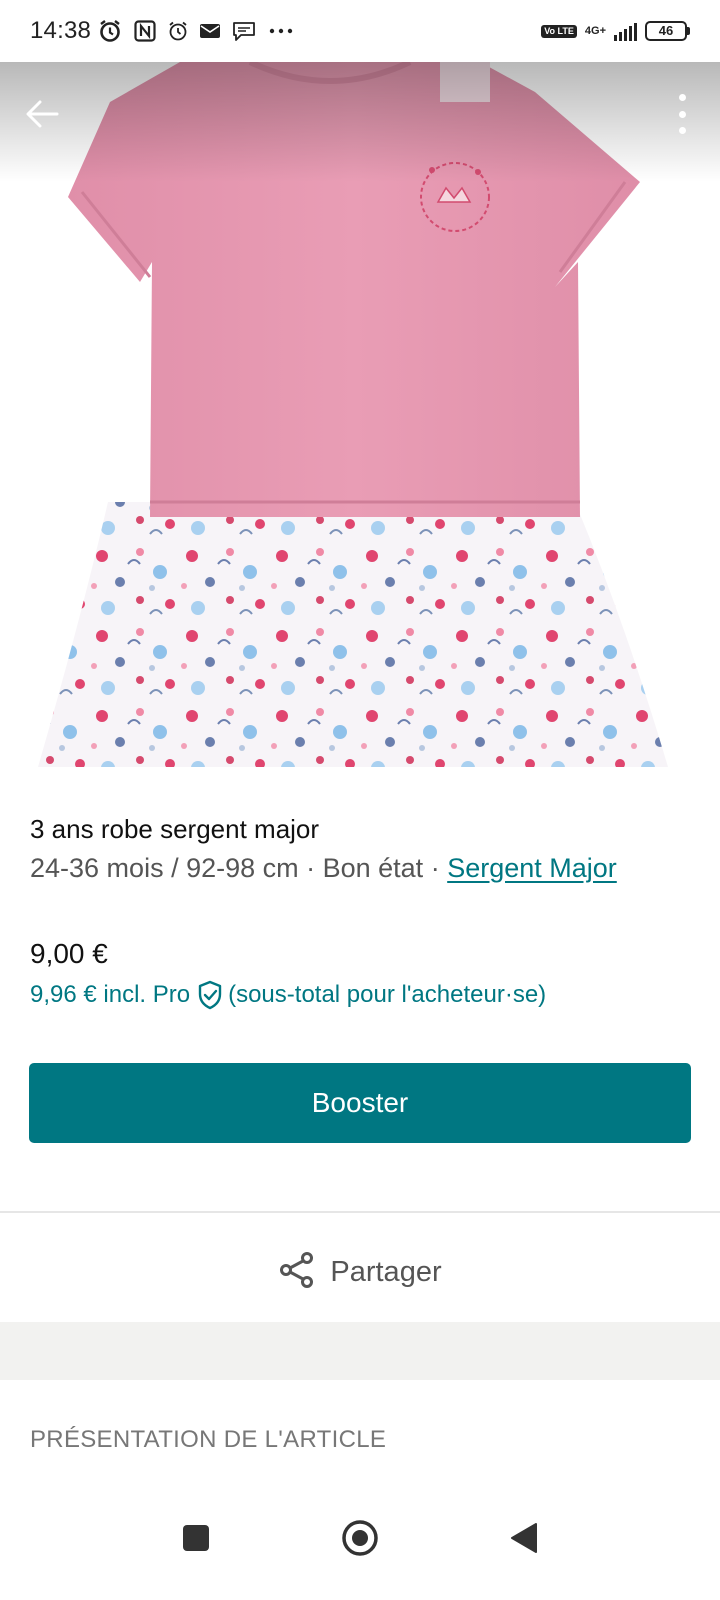 The width and height of the screenshot is (720, 1600). I want to click on home-circle-icon, so click(360, 1540).